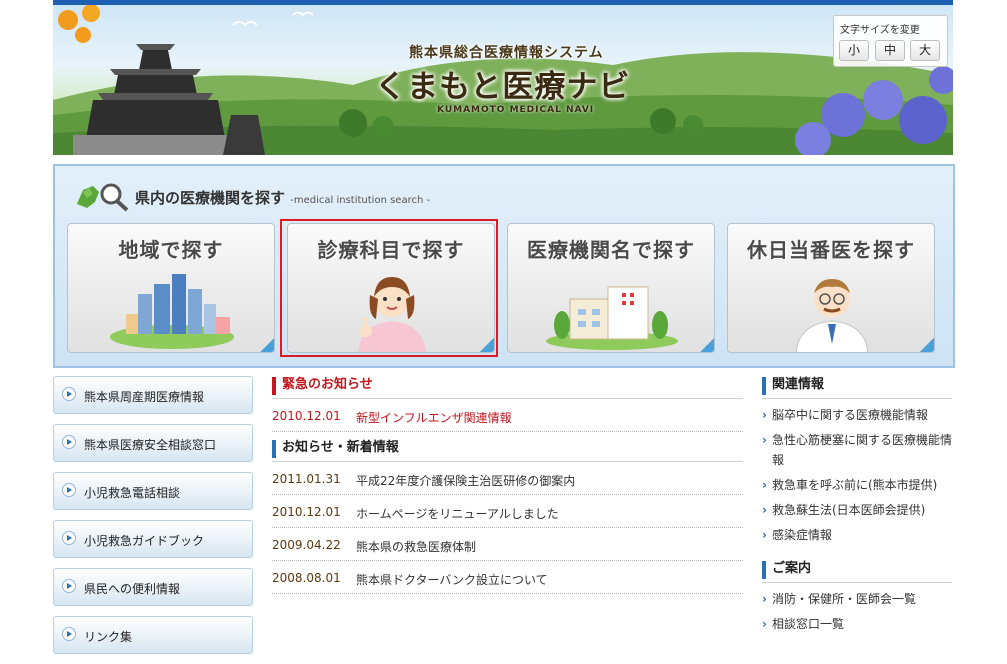 The image size is (1007, 664). What do you see at coordinates (792, 568) in the screenshot?
I see `guide-heading-text: ご案内` at bounding box center [792, 568].